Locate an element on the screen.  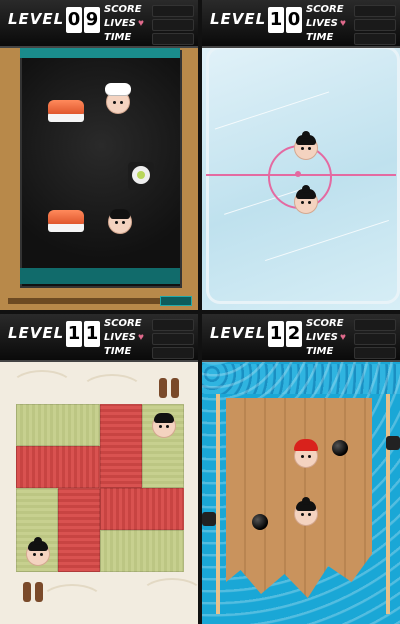
level-digit: 9 is located at coordinates (92, 20).